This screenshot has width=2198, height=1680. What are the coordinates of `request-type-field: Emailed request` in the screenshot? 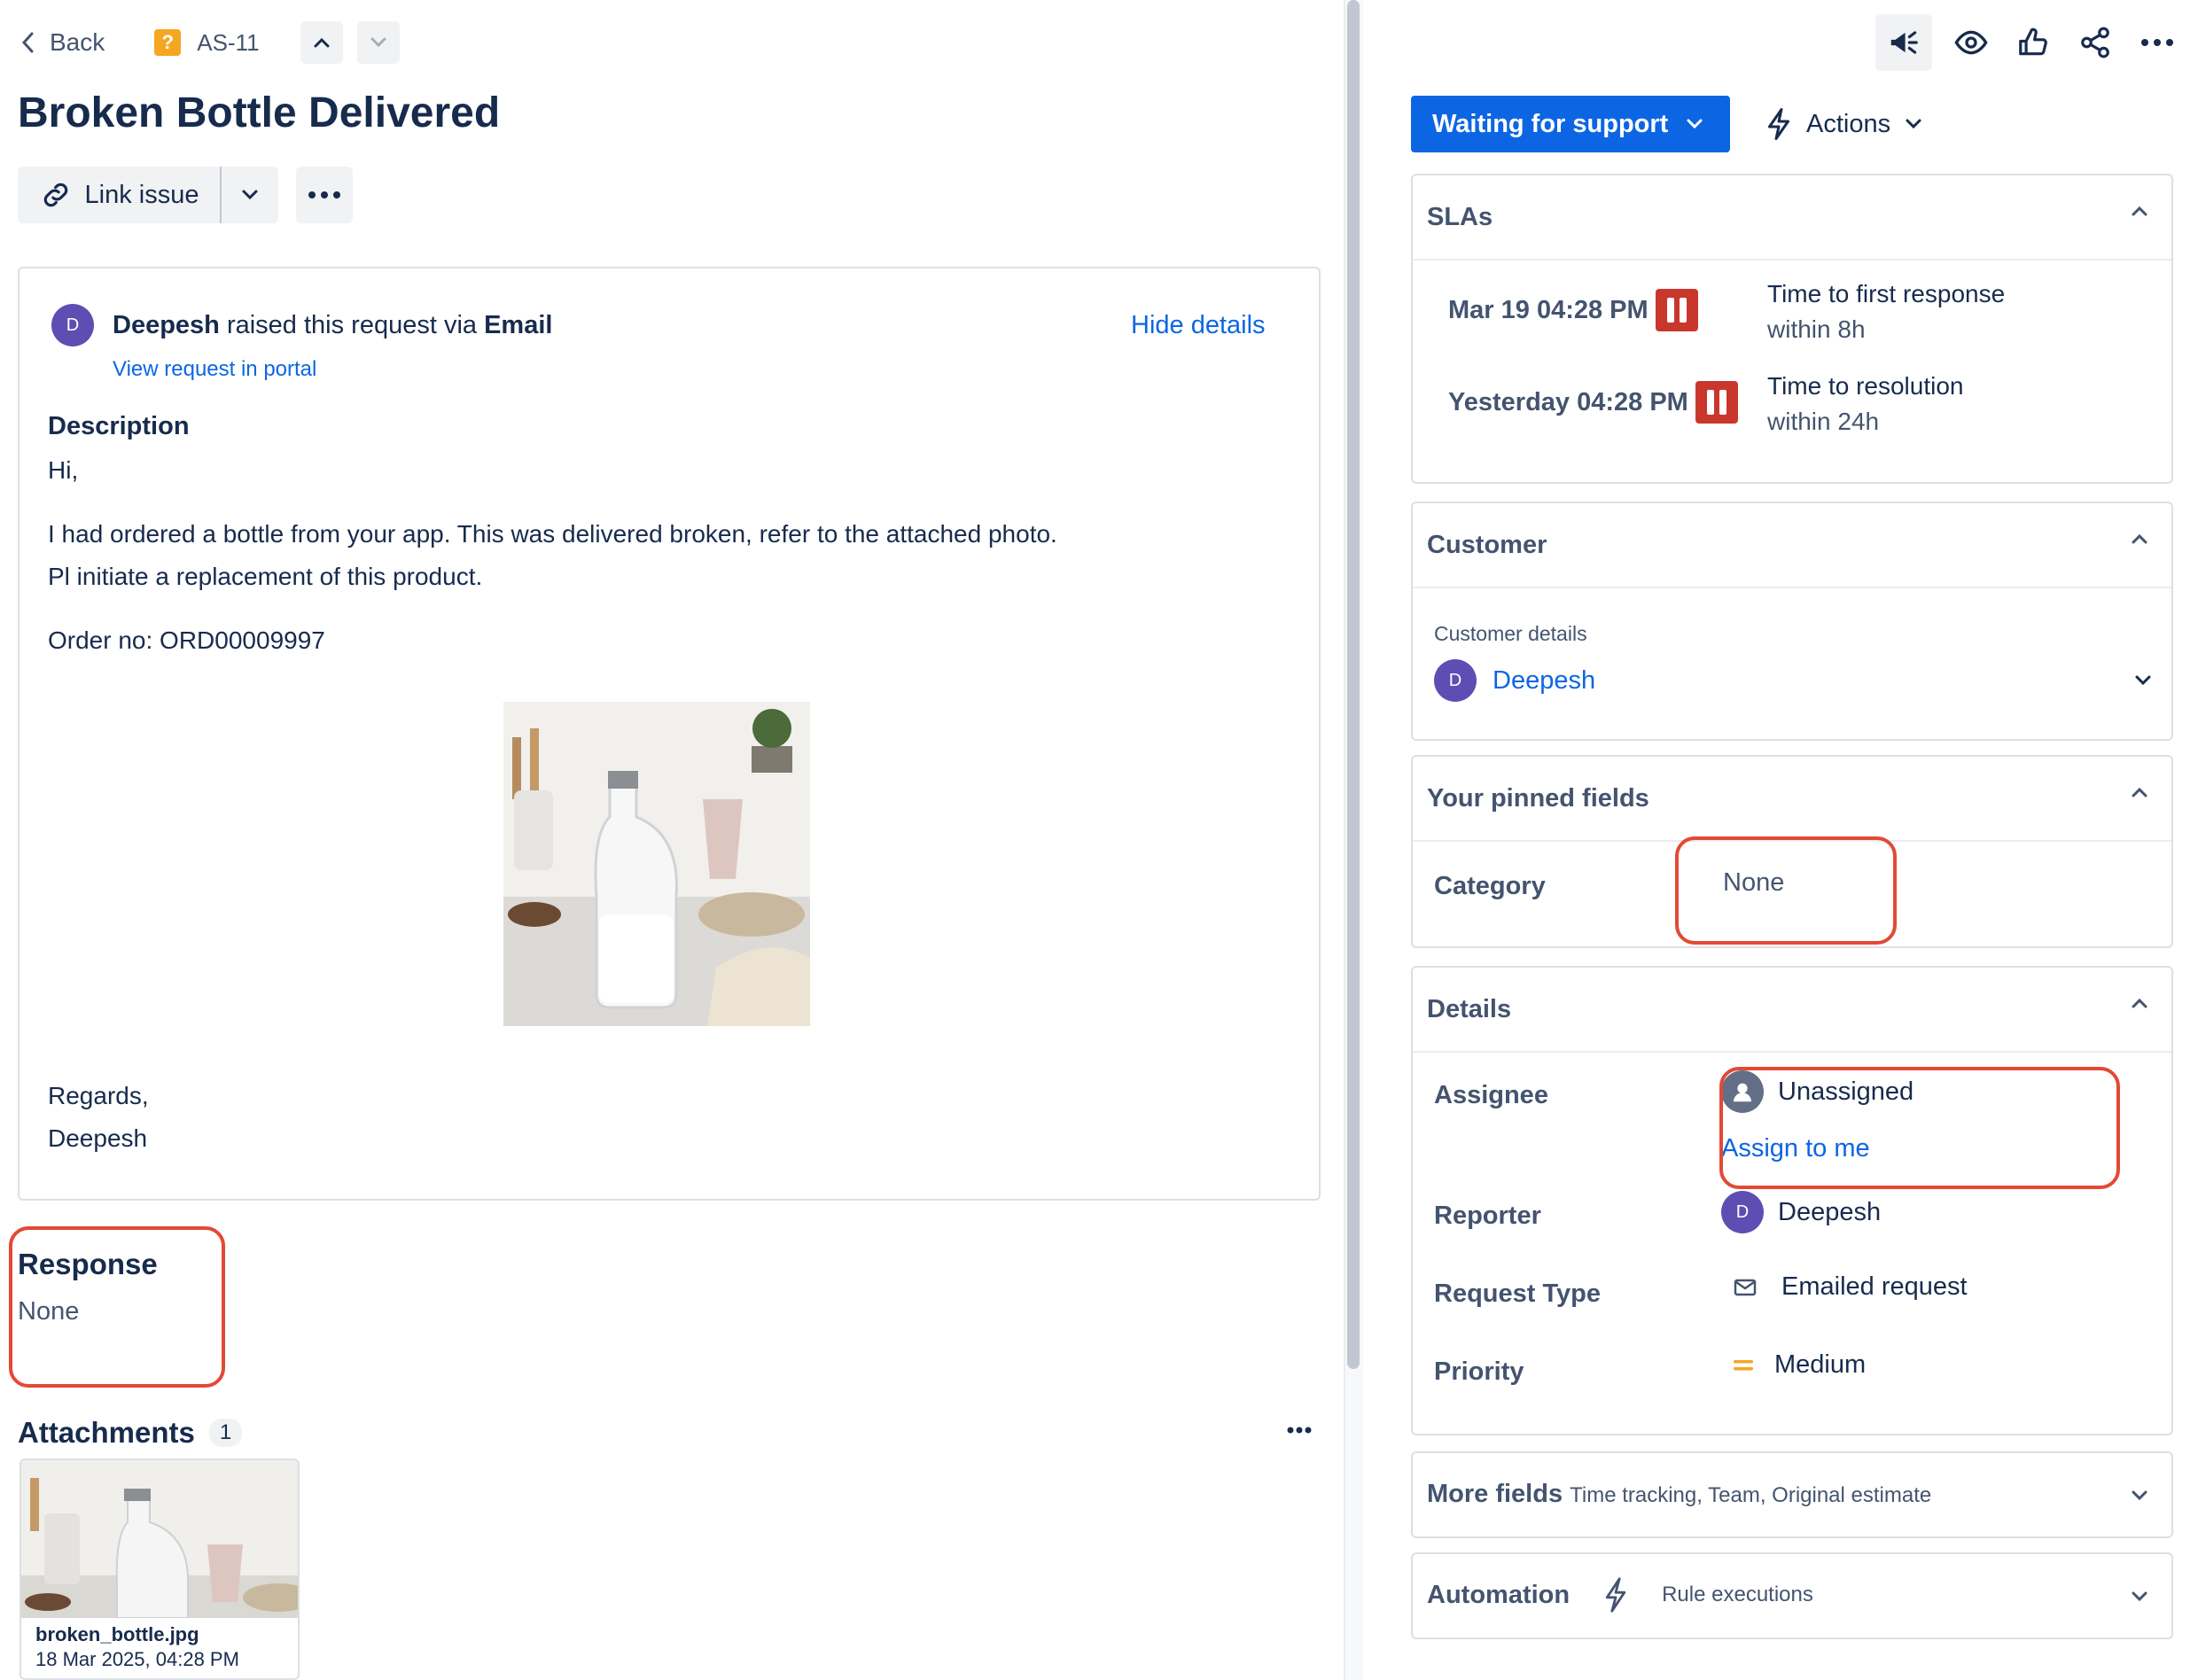 It's located at (1851, 1287).